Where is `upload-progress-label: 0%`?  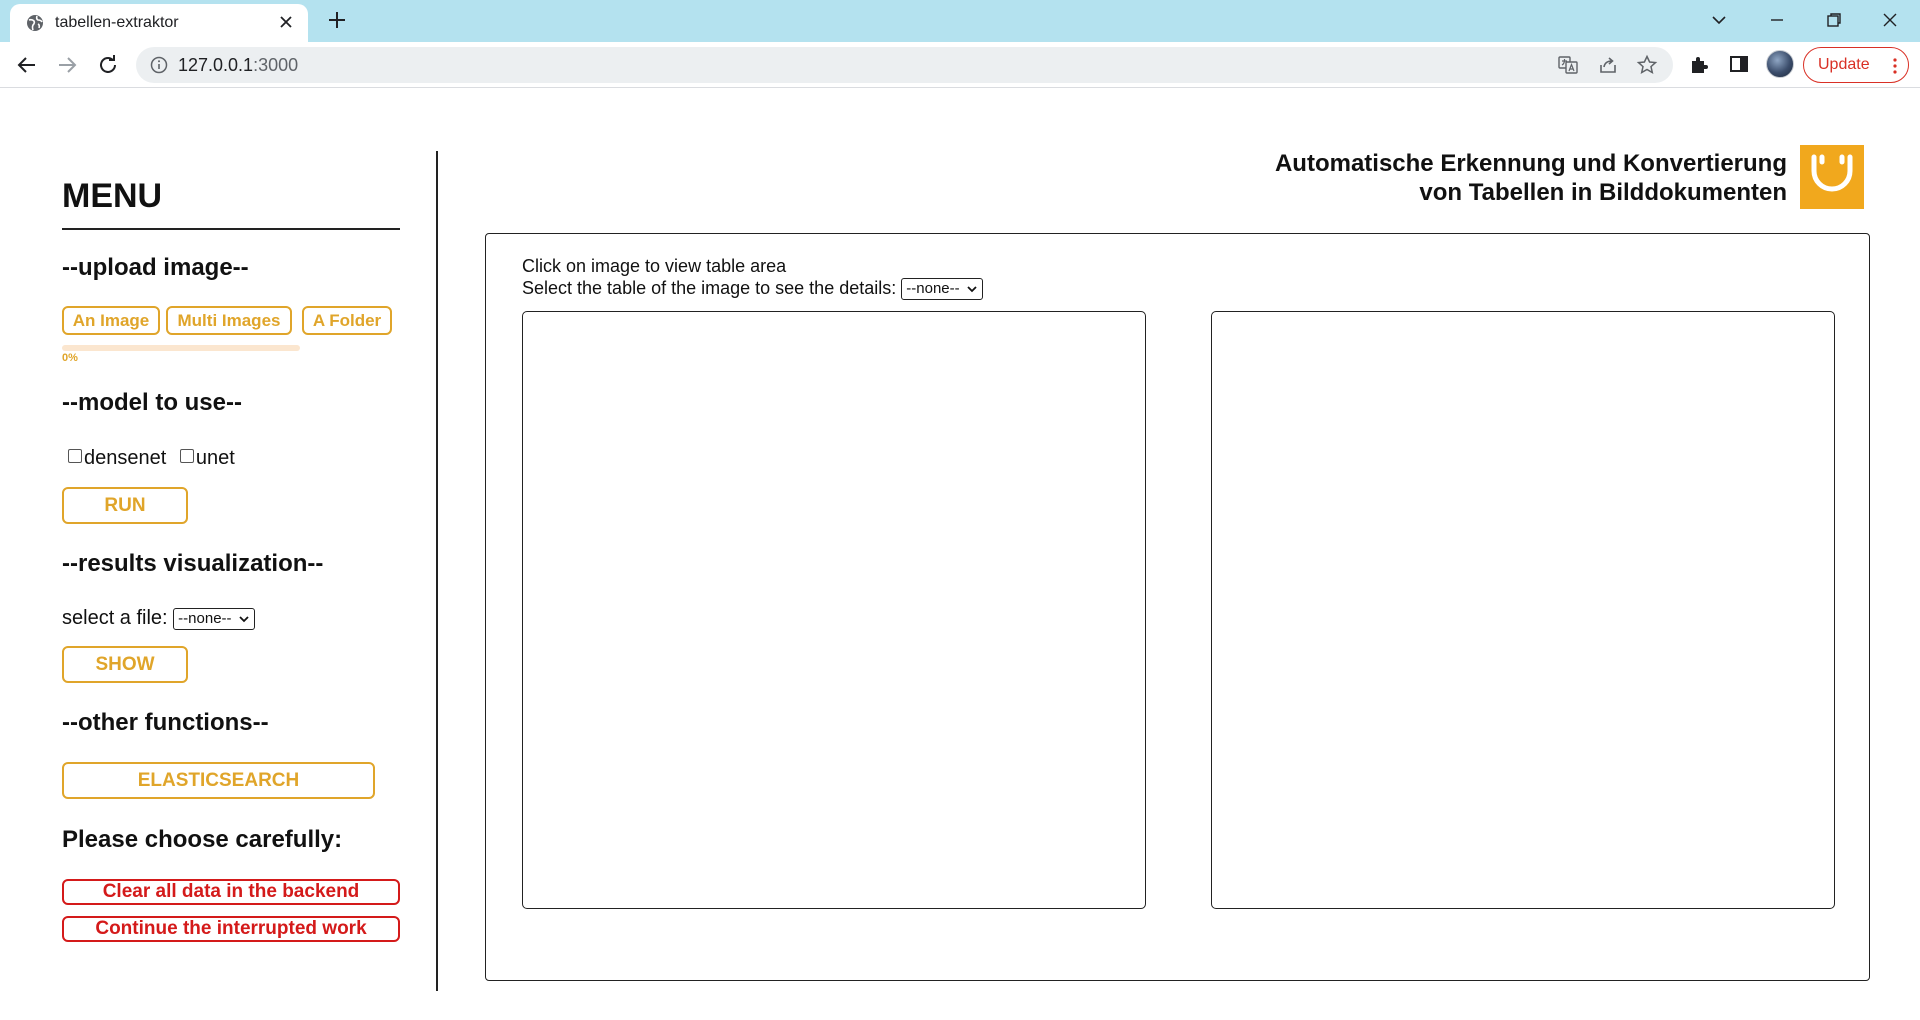
upload-progress-label: 0% is located at coordinates (70, 358).